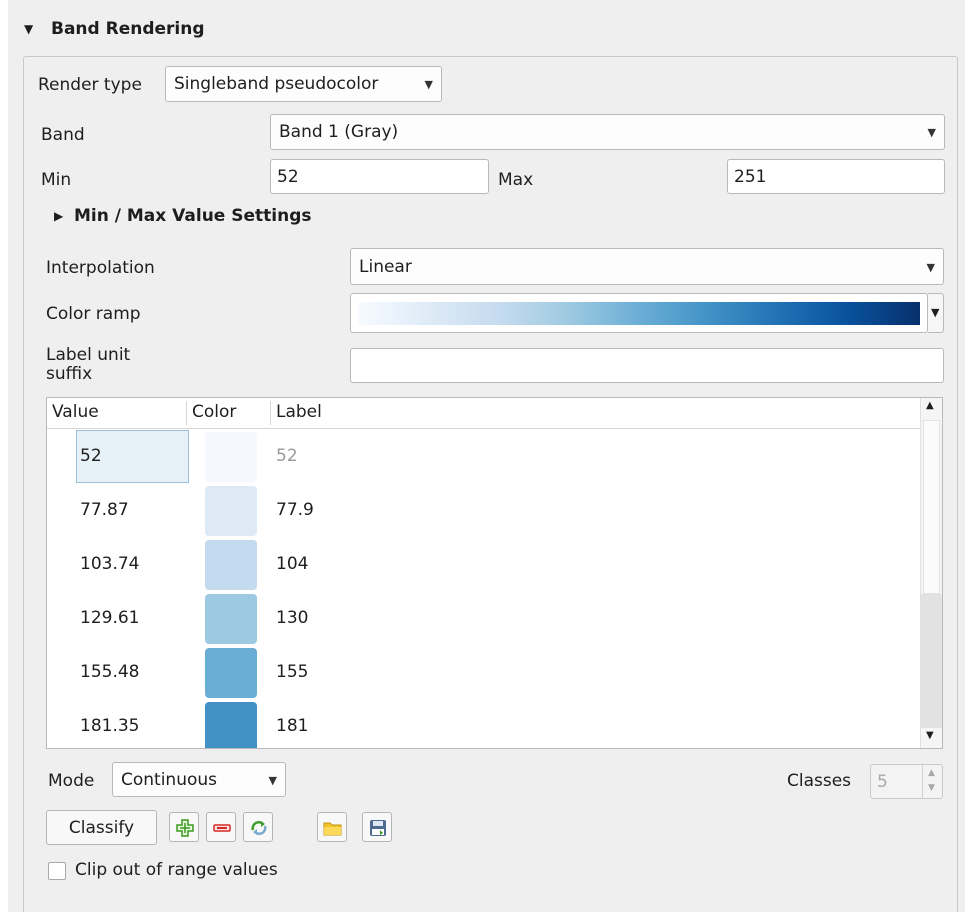 The width and height of the screenshot is (965, 912). What do you see at coordinates (339, 132) in the screenshot?
I see `band-value: Band 1 (Gray)` at bounding box center [339, 132].